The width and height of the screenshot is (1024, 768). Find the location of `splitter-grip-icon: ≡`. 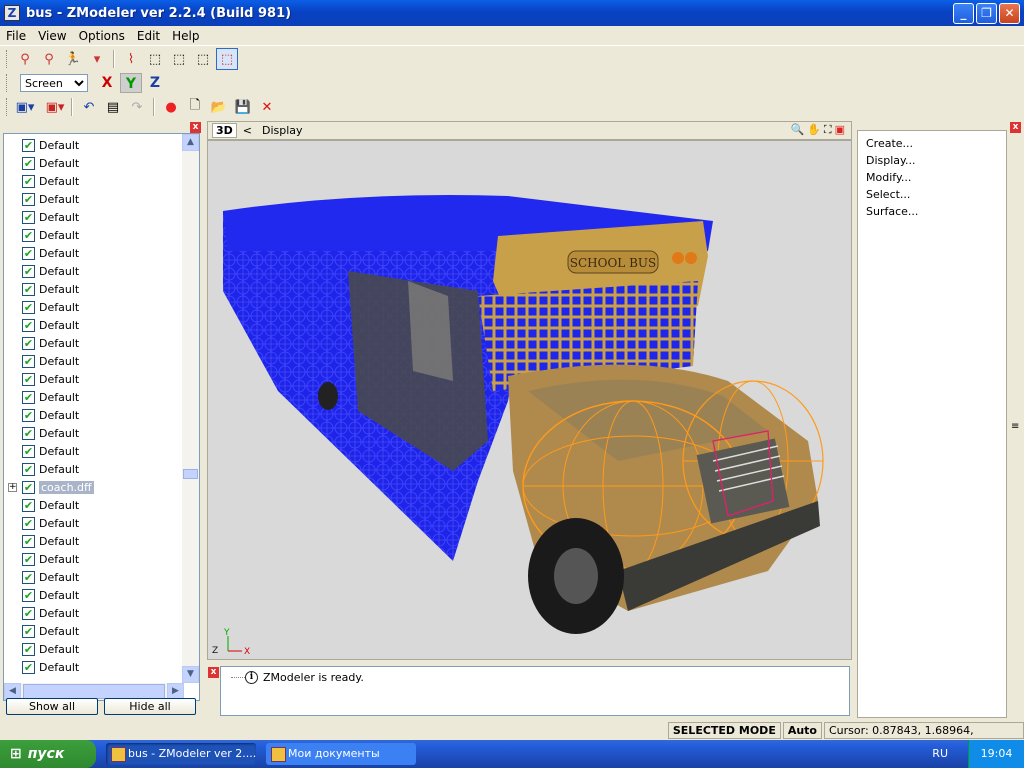

splitter-grip-icon: ≡ is located at coordinates (1015, 426).